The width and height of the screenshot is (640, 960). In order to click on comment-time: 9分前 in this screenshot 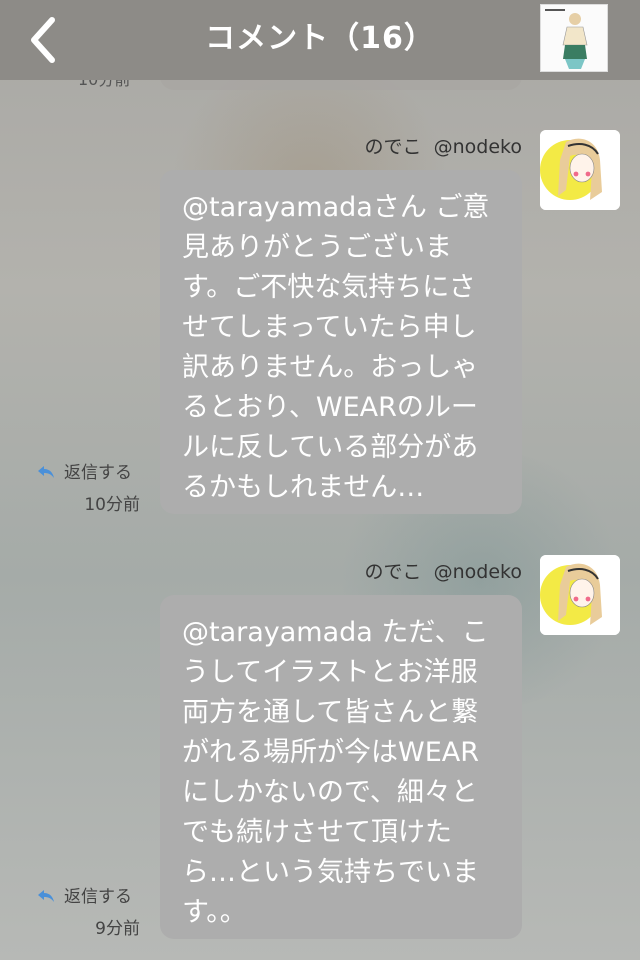, I will do `click(117, 929)`.